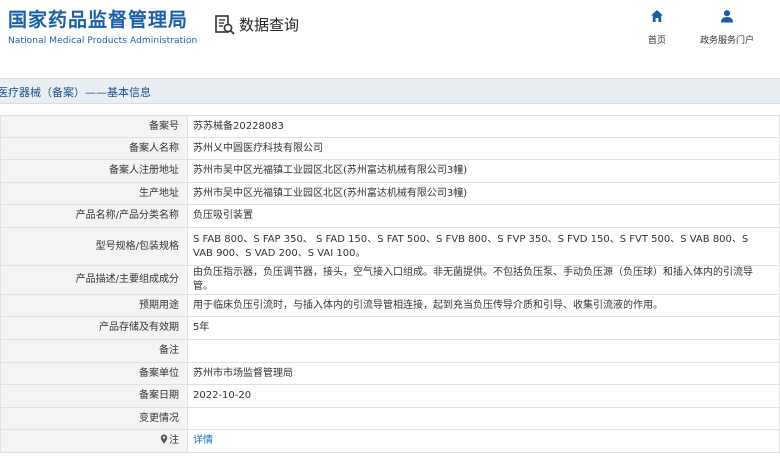  What do you see at coordinates (75, 92) in the screenshot?
I see `section-title: 医疗器械（备案）——基本信息` at bounding box center [75, 92].